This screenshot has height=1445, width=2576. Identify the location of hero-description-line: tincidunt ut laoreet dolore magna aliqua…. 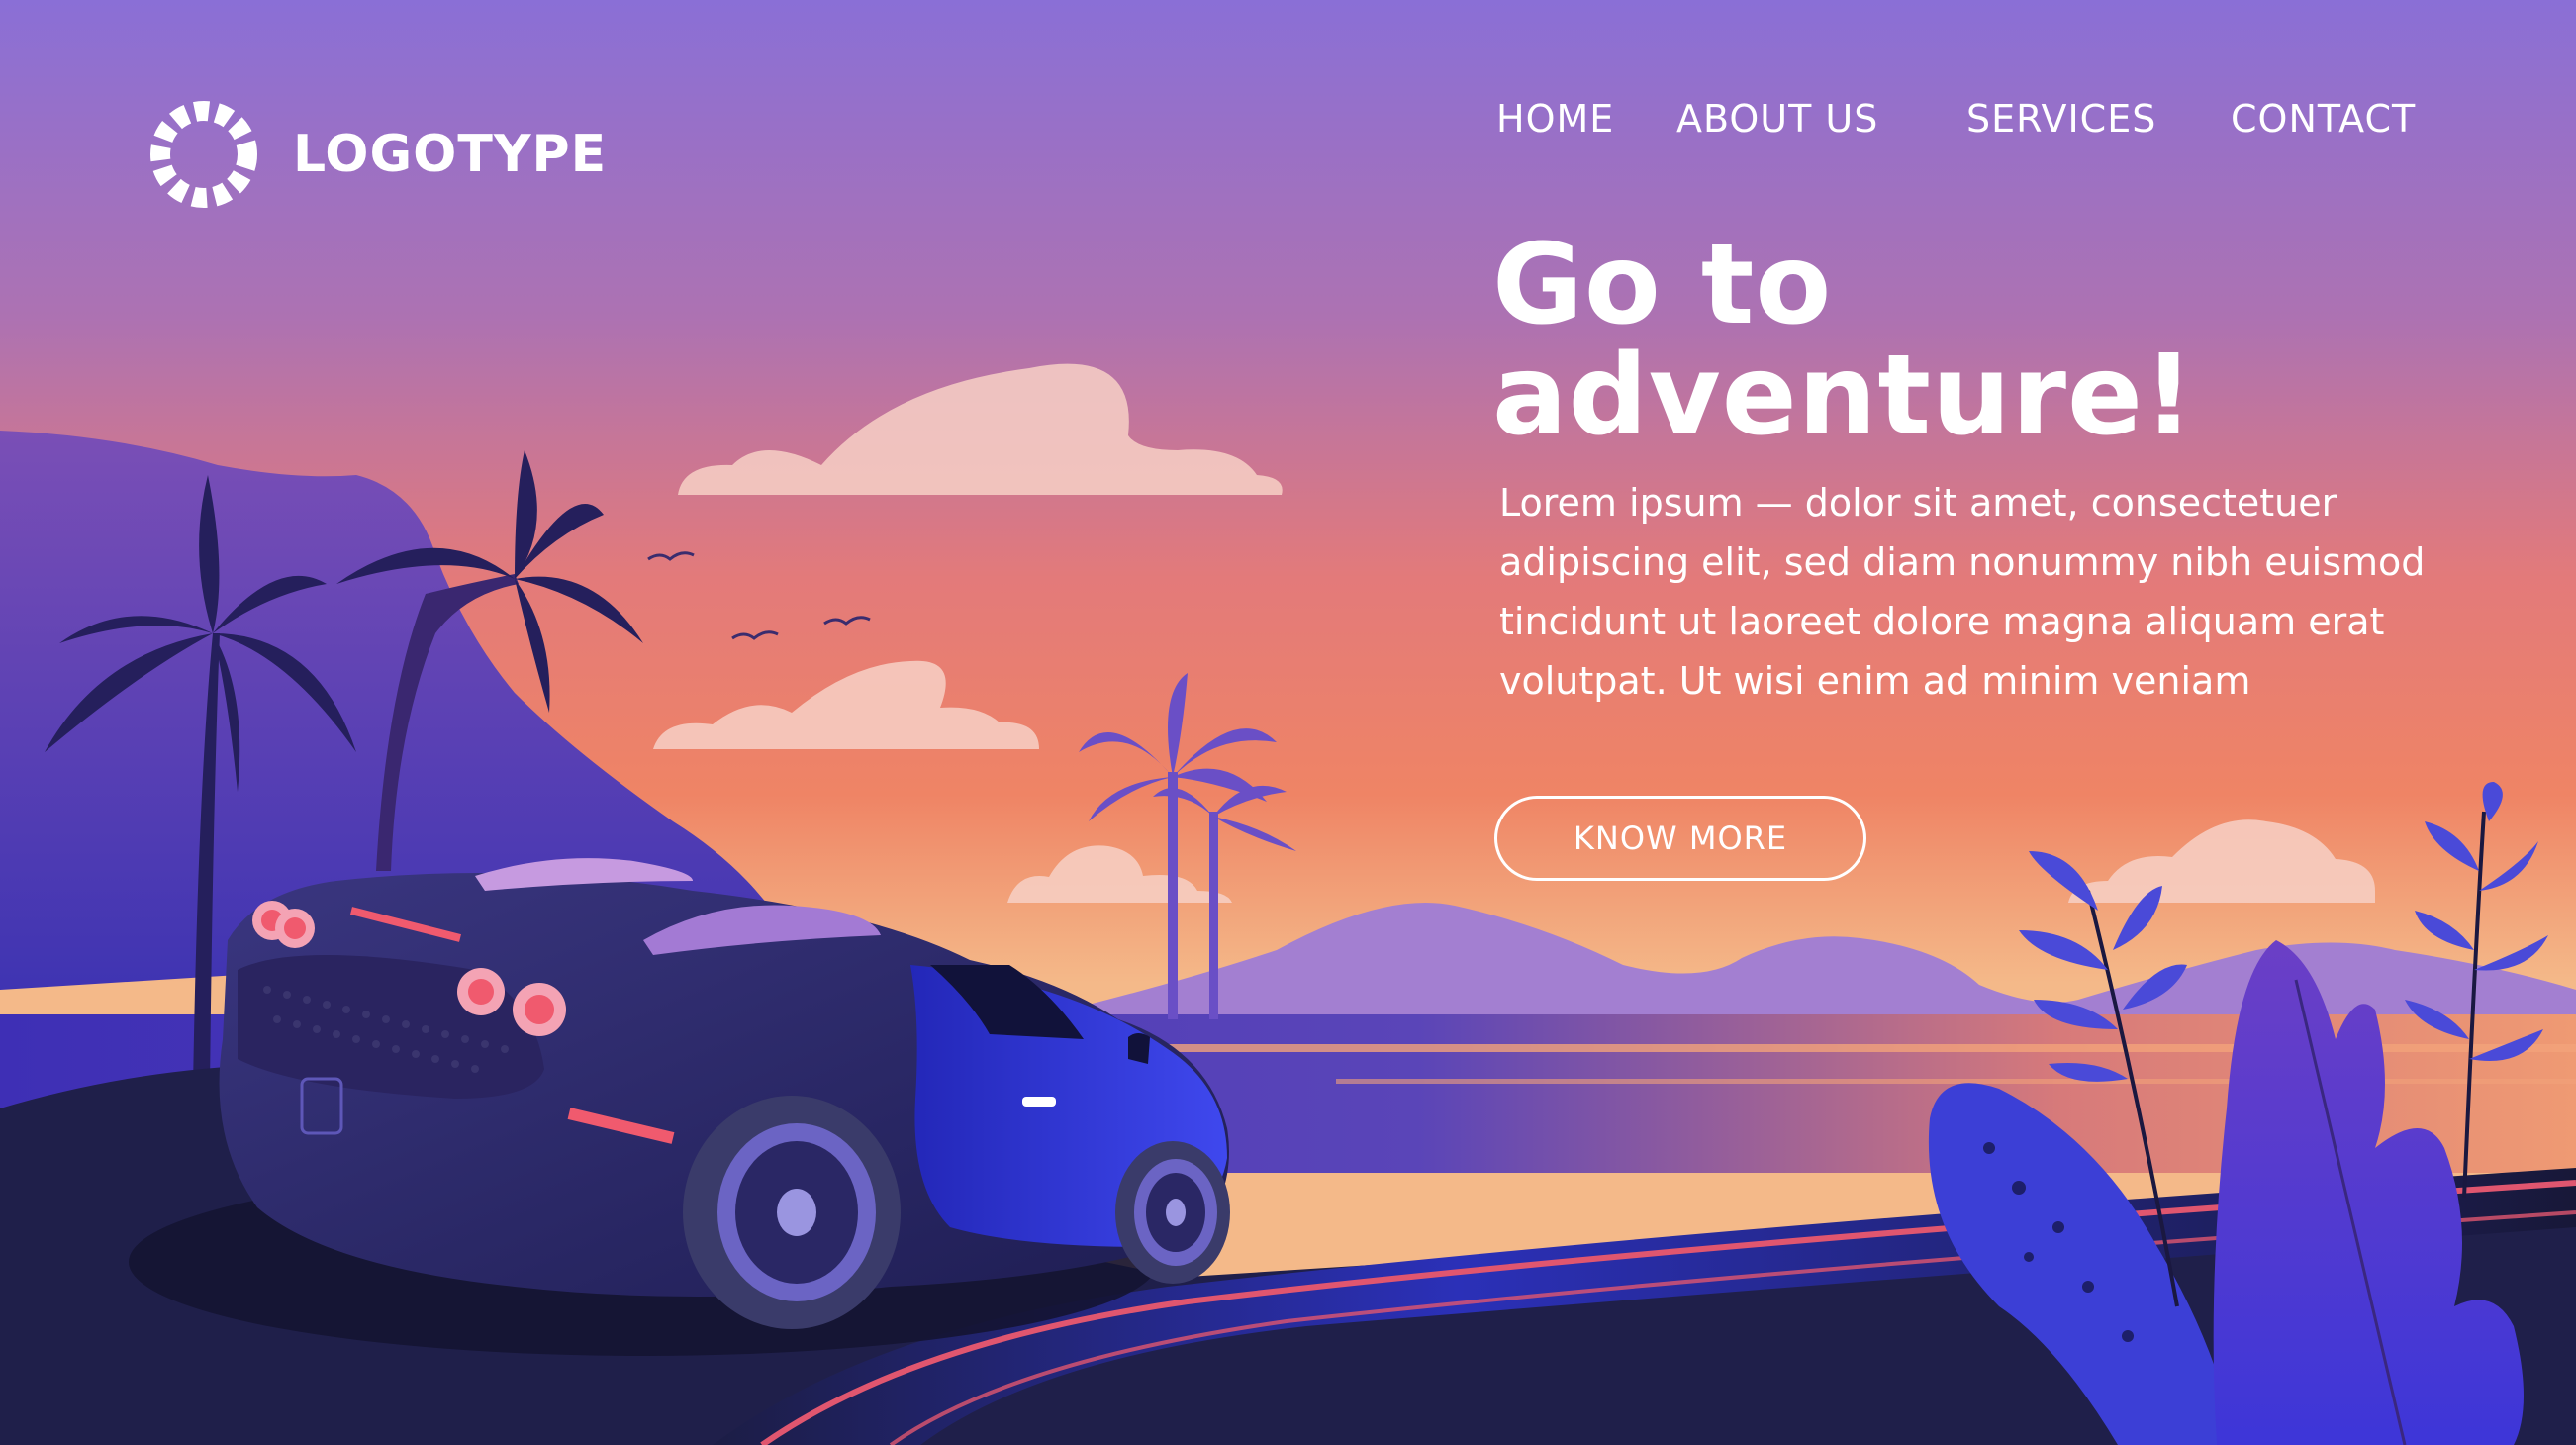
(1942, 621).